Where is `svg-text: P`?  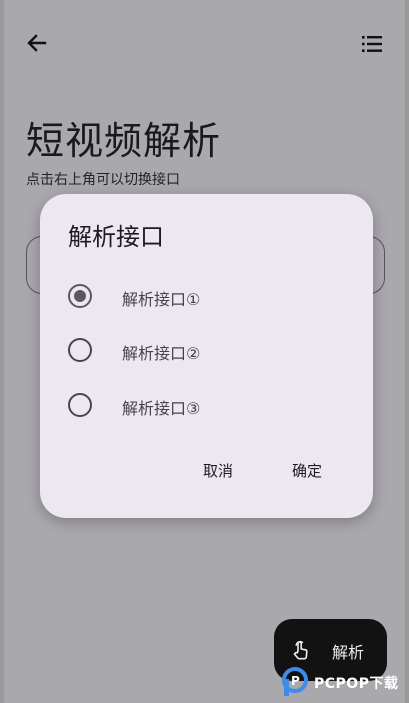
svg-text: P is located at coordinates (295, 681).